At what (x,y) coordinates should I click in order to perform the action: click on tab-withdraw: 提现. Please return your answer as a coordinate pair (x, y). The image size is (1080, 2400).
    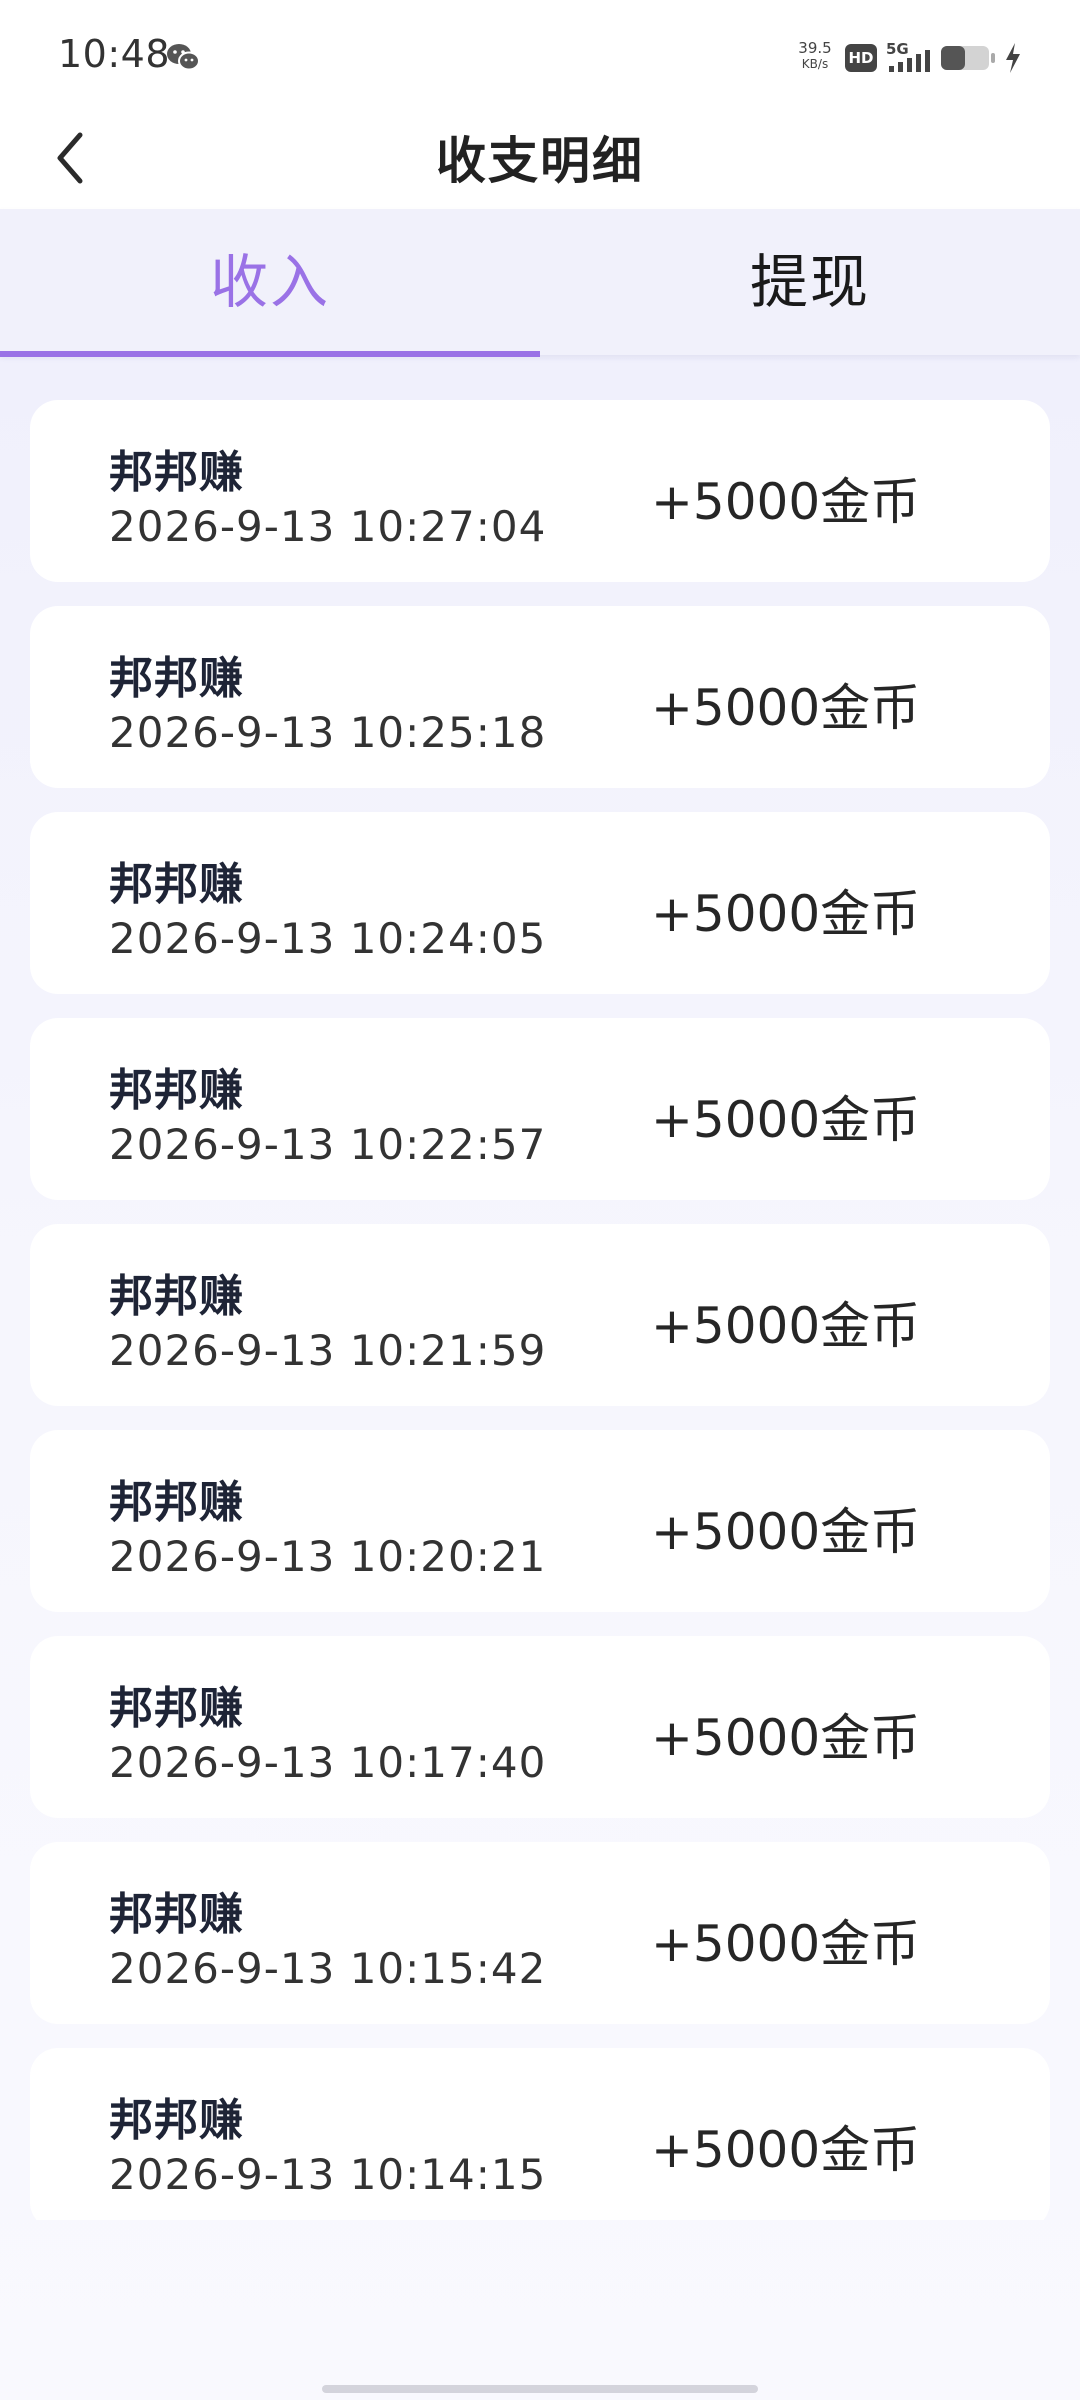
    Looking at the image, I should click on (810, 282).